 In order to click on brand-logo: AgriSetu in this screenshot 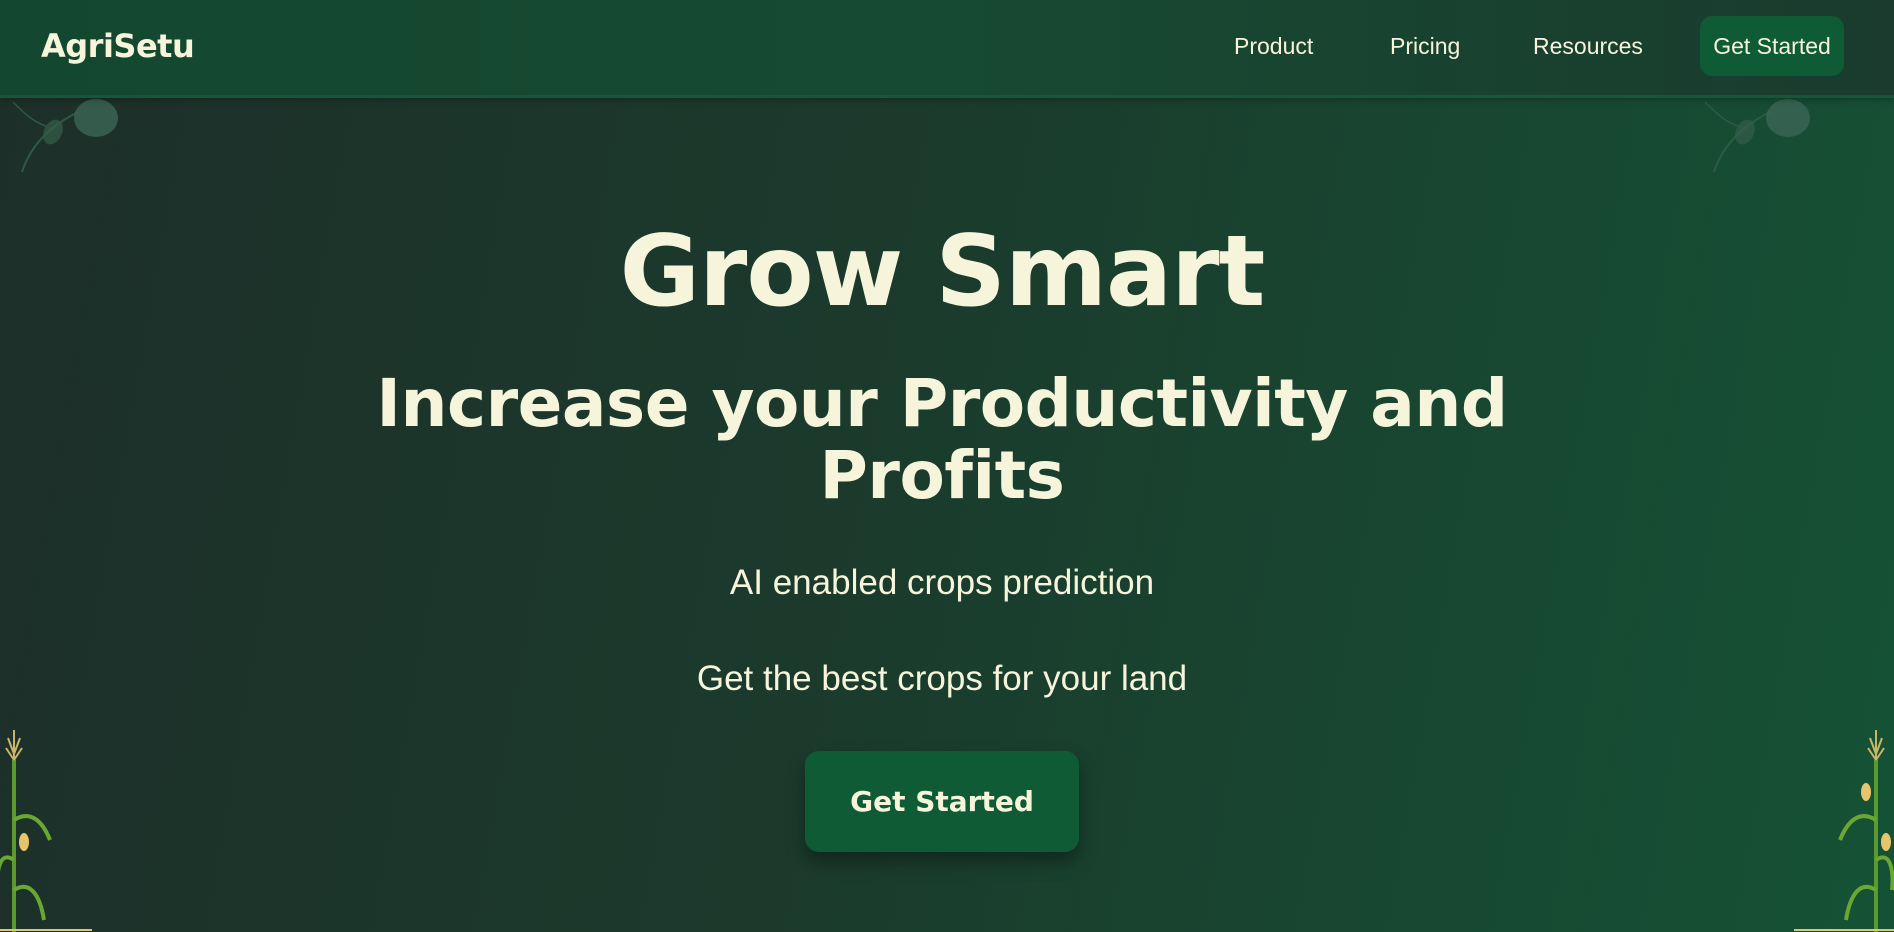, I will do `click(118, 46)`.